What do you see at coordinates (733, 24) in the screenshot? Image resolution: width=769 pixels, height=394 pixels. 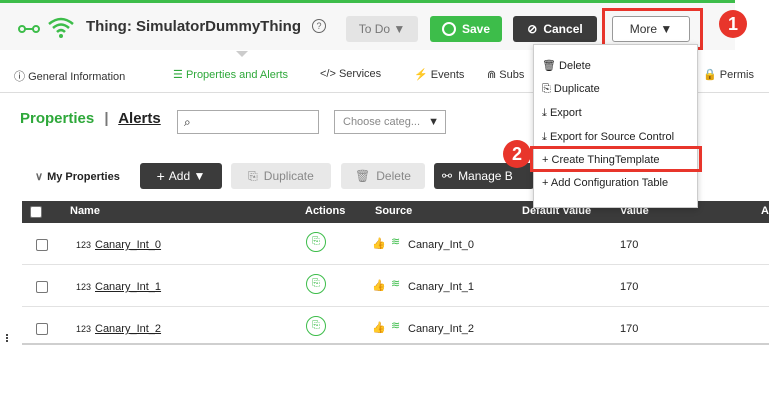 I see `callout-1: 1` at bounding box center [733, 24].